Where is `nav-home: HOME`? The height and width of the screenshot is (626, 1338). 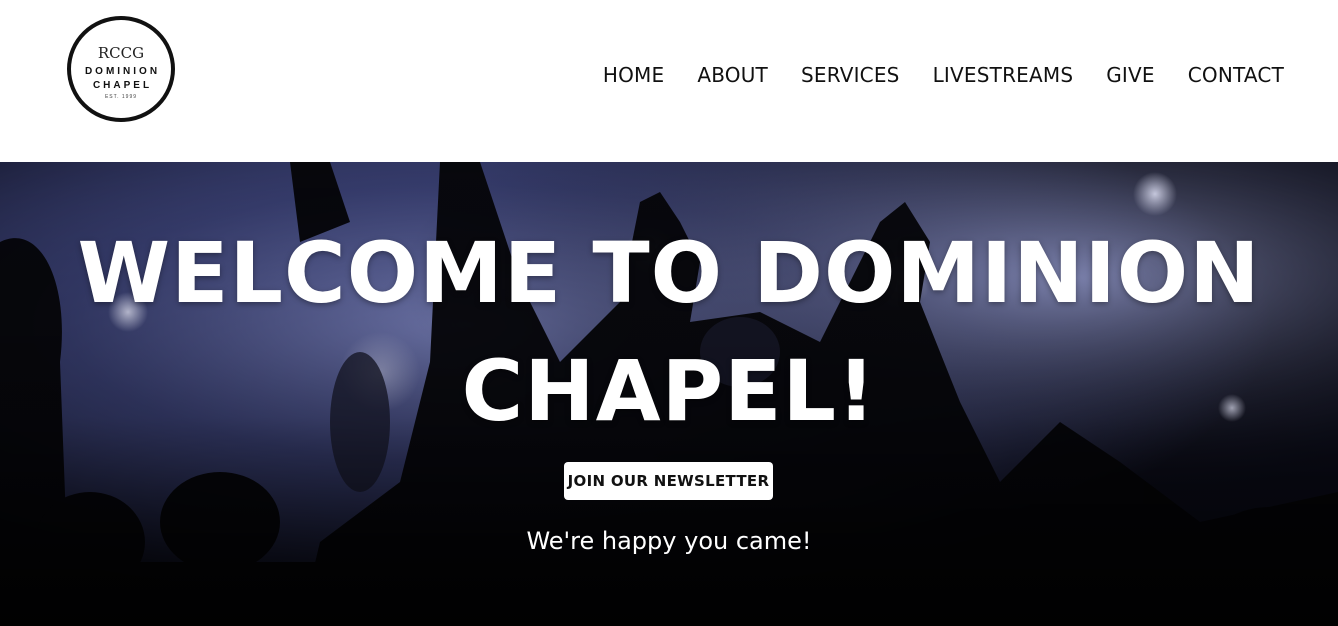 nav-home: HOME is located at coordinates (633, 75).